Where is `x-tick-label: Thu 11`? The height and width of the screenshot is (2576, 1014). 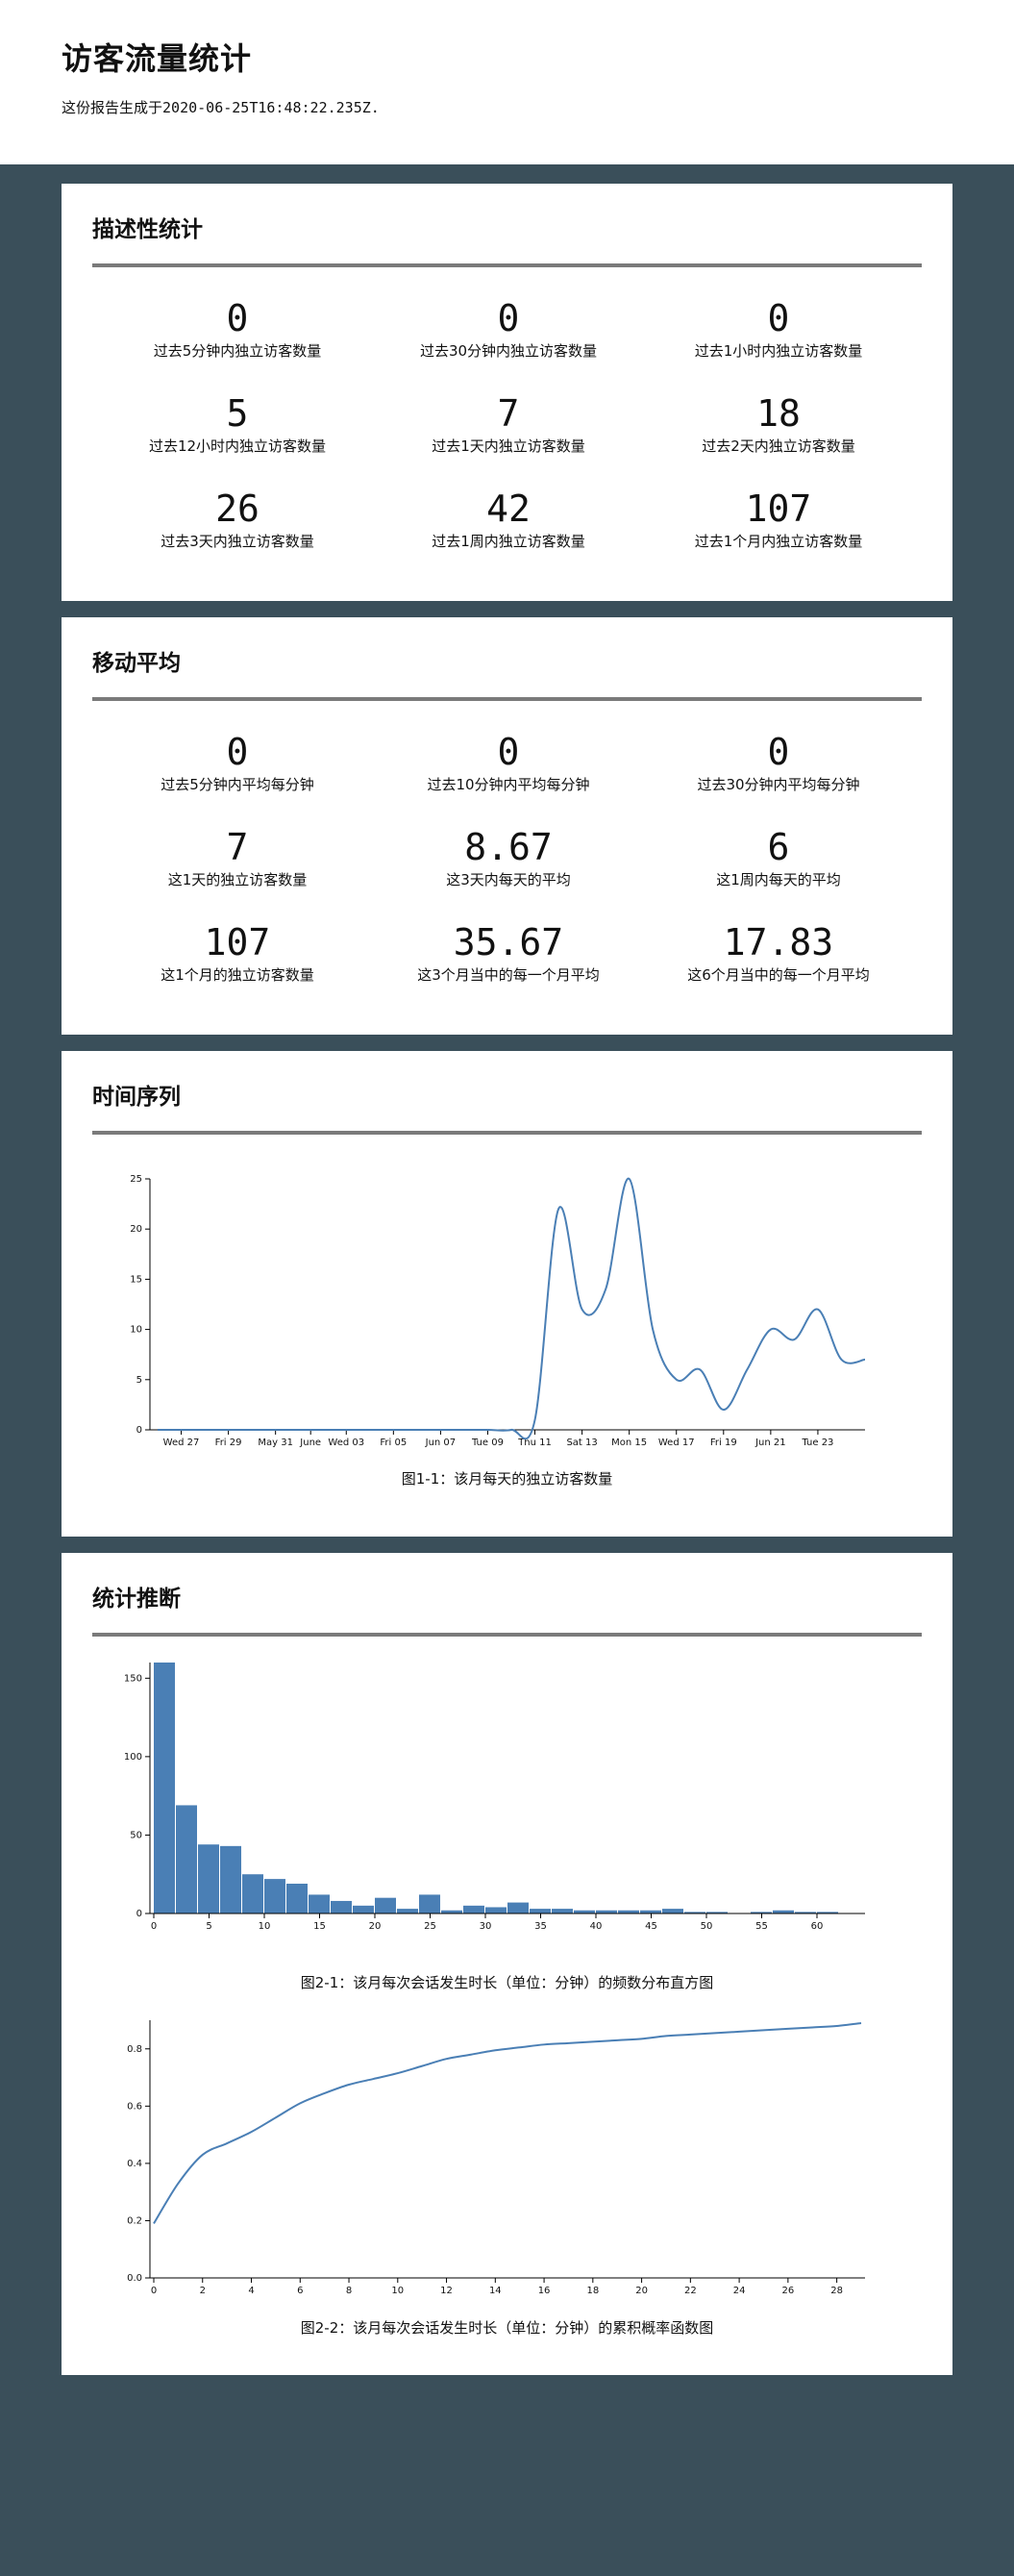
x-tick-label: Thu 11 is located at coordinates (535, 1443).